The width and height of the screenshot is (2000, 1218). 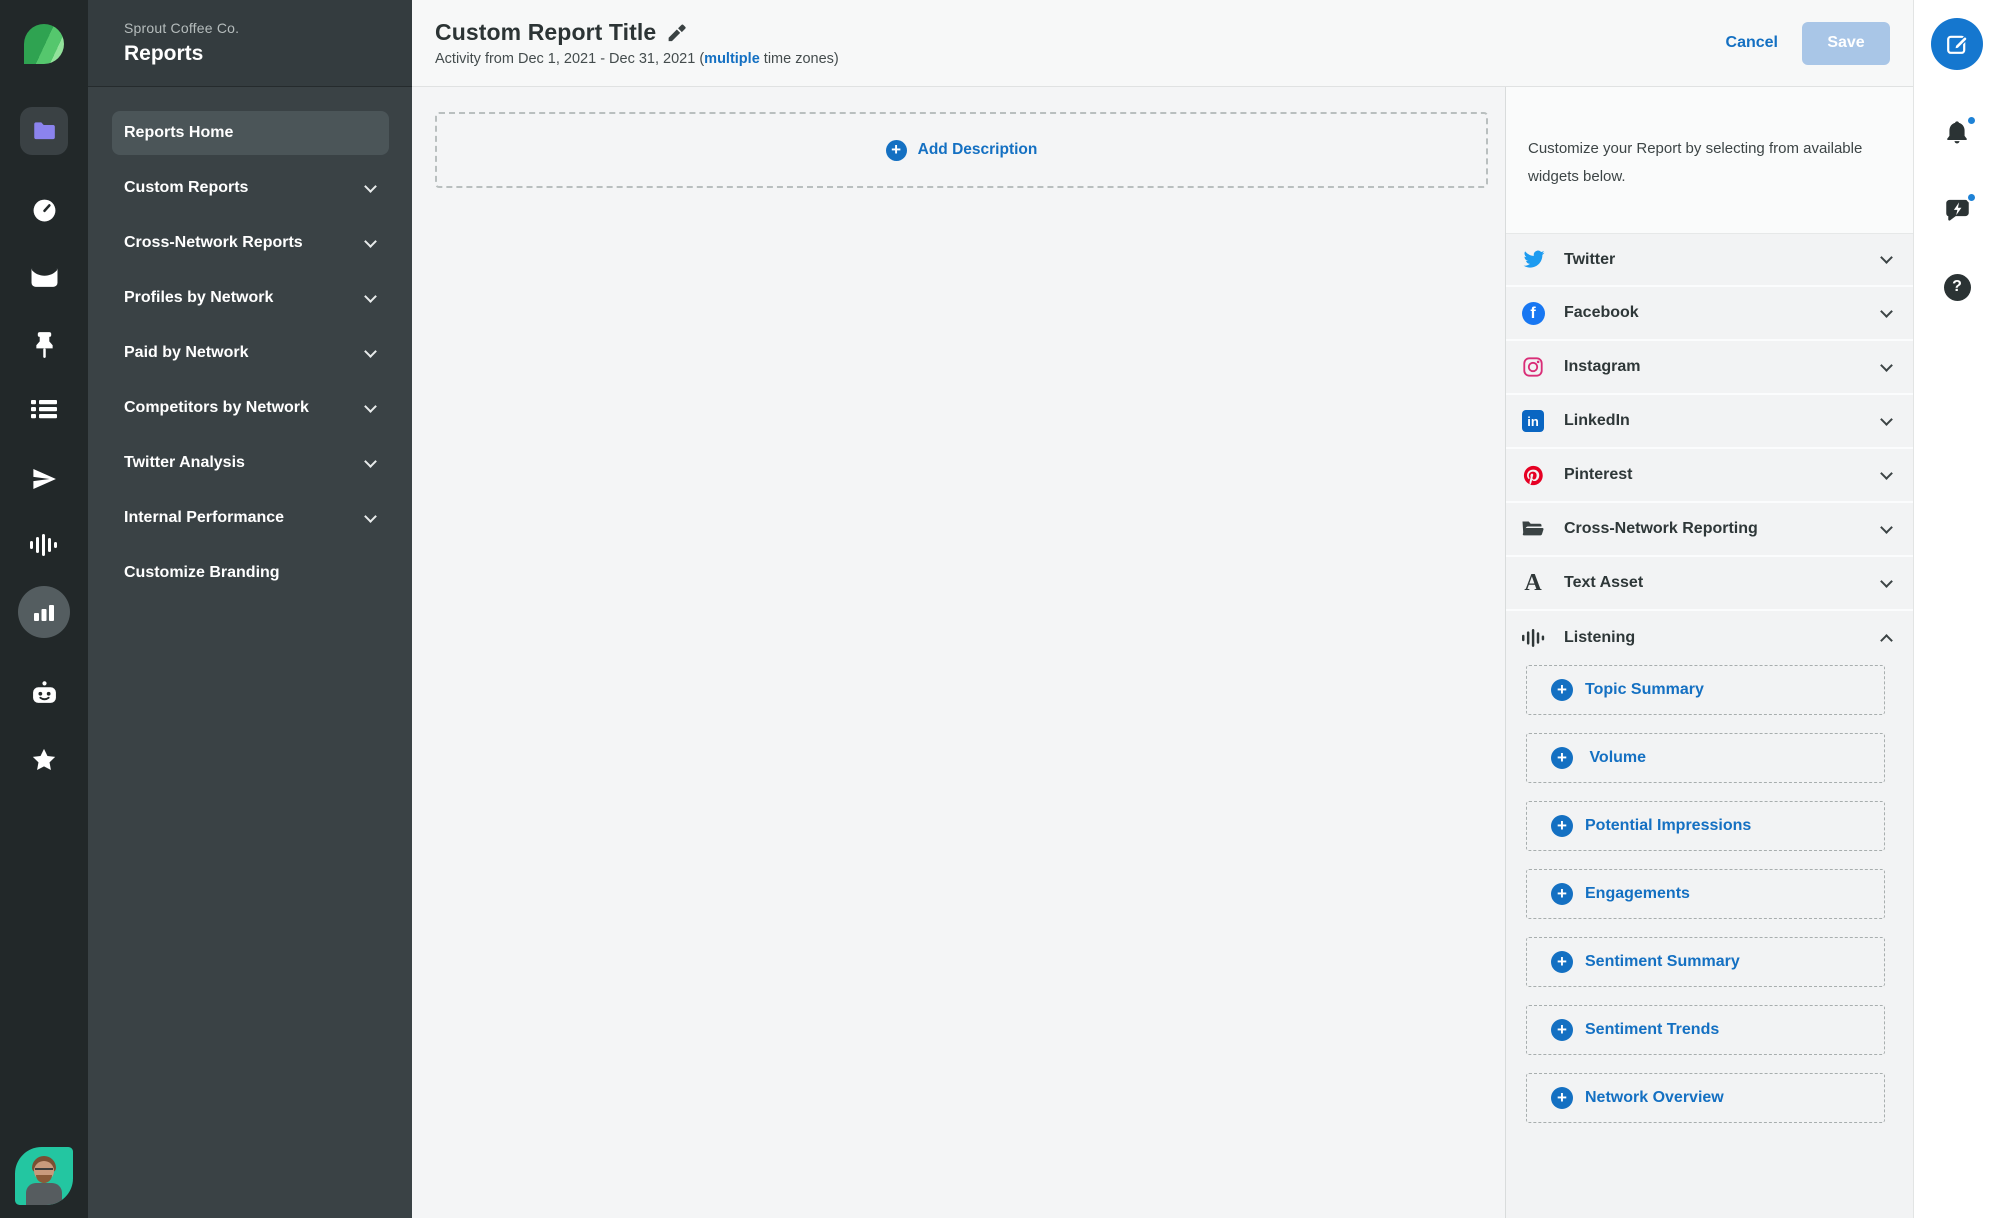 I want to click on accordion-cross-network-reporting: Cross-Network Reporting, so click(x=1709, y=530).